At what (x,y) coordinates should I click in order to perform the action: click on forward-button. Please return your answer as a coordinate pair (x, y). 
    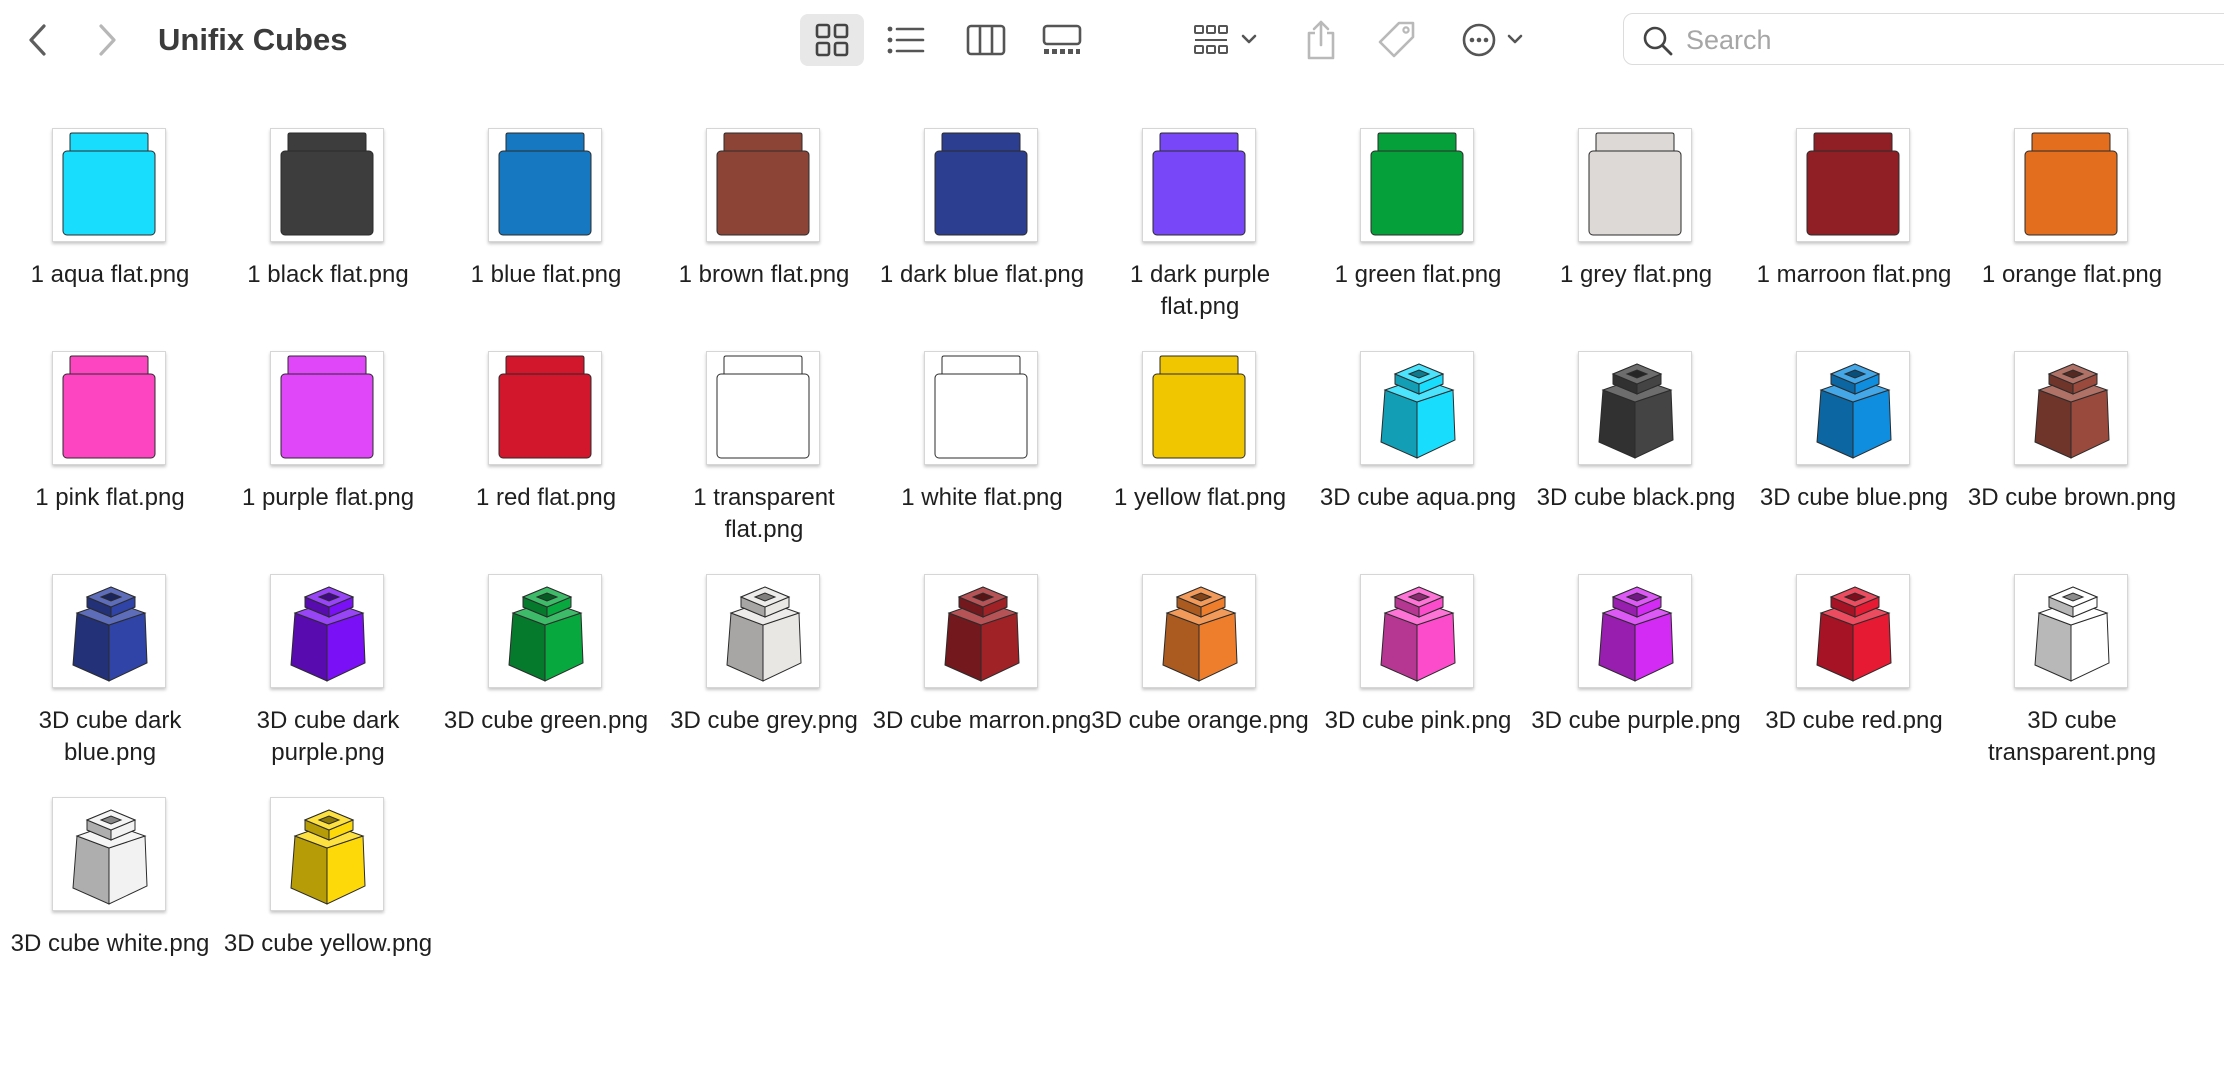
    Looking at the image, I should click on (107, 40).